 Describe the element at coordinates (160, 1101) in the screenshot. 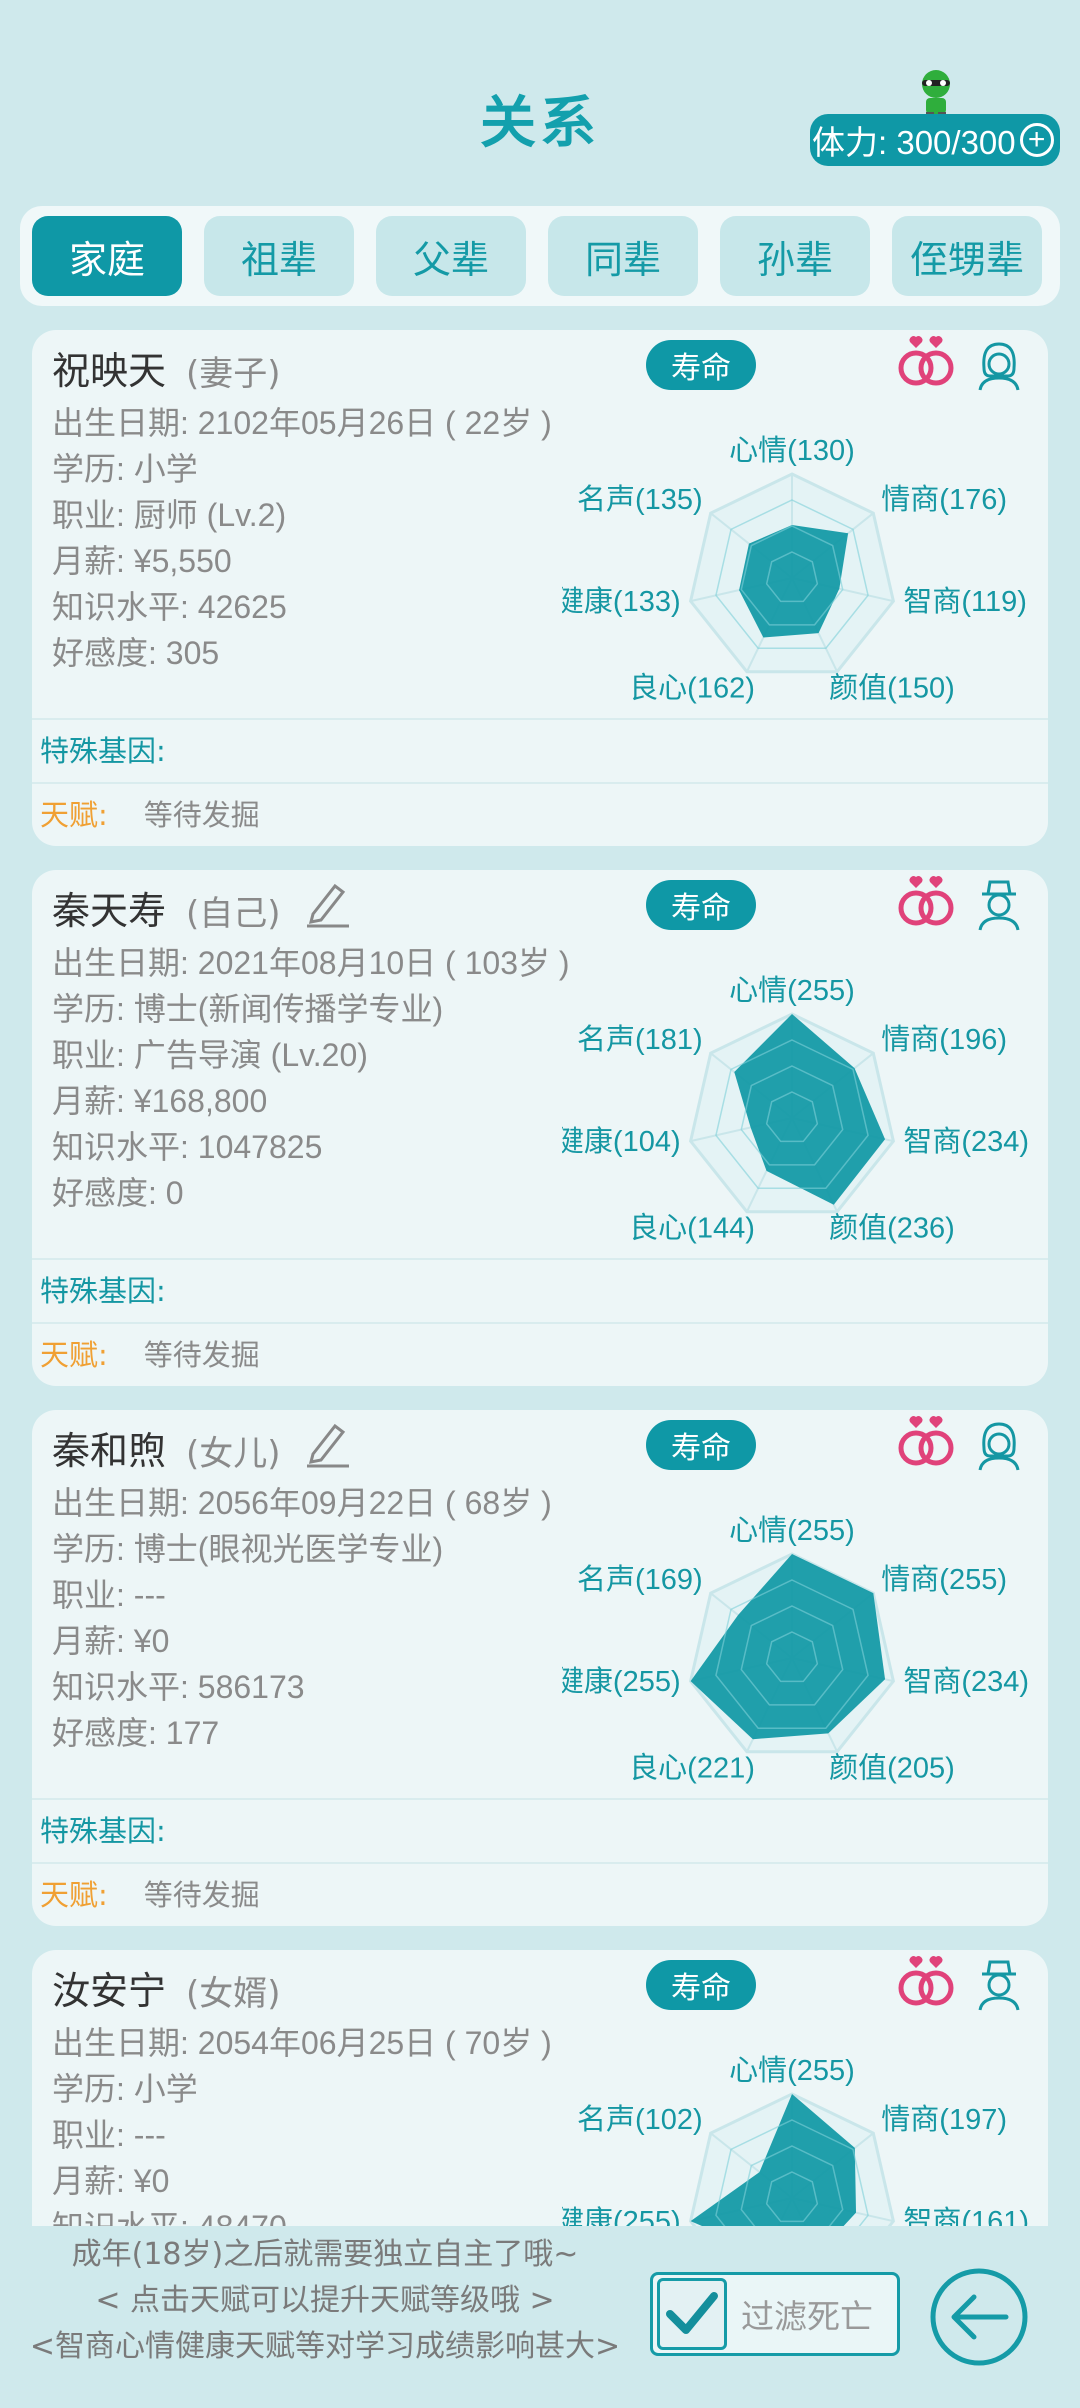

I see `salary: 月薪: ¥168,800` at that location.